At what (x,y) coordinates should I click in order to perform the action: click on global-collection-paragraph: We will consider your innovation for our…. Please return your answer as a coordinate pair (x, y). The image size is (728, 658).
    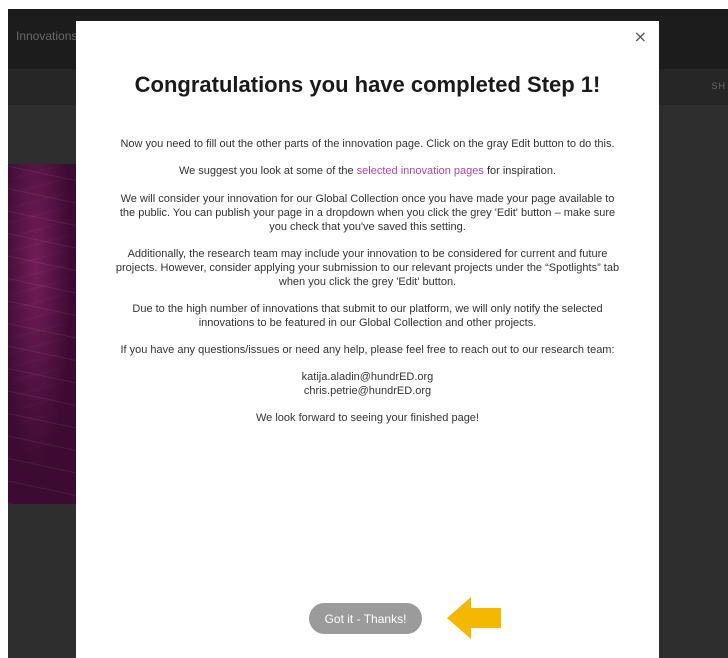
    Looking at the image, I should click on (367, 213).